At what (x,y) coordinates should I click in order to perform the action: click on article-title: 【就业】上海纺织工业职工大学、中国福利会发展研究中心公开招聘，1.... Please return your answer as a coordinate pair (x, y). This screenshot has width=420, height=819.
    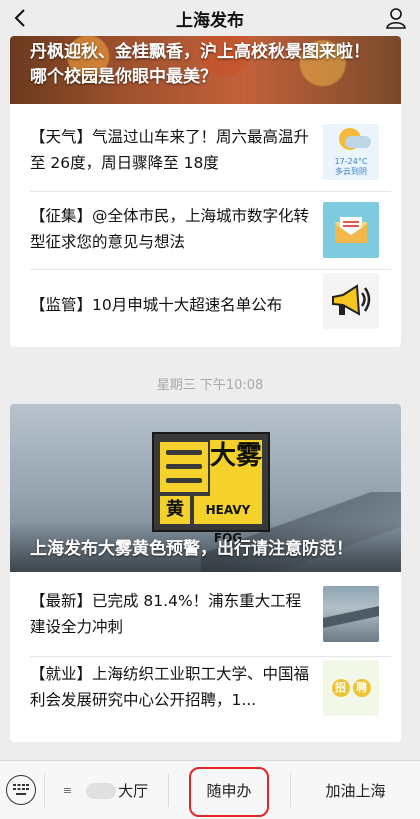
    Looking at the image, I should click on (170, 687).